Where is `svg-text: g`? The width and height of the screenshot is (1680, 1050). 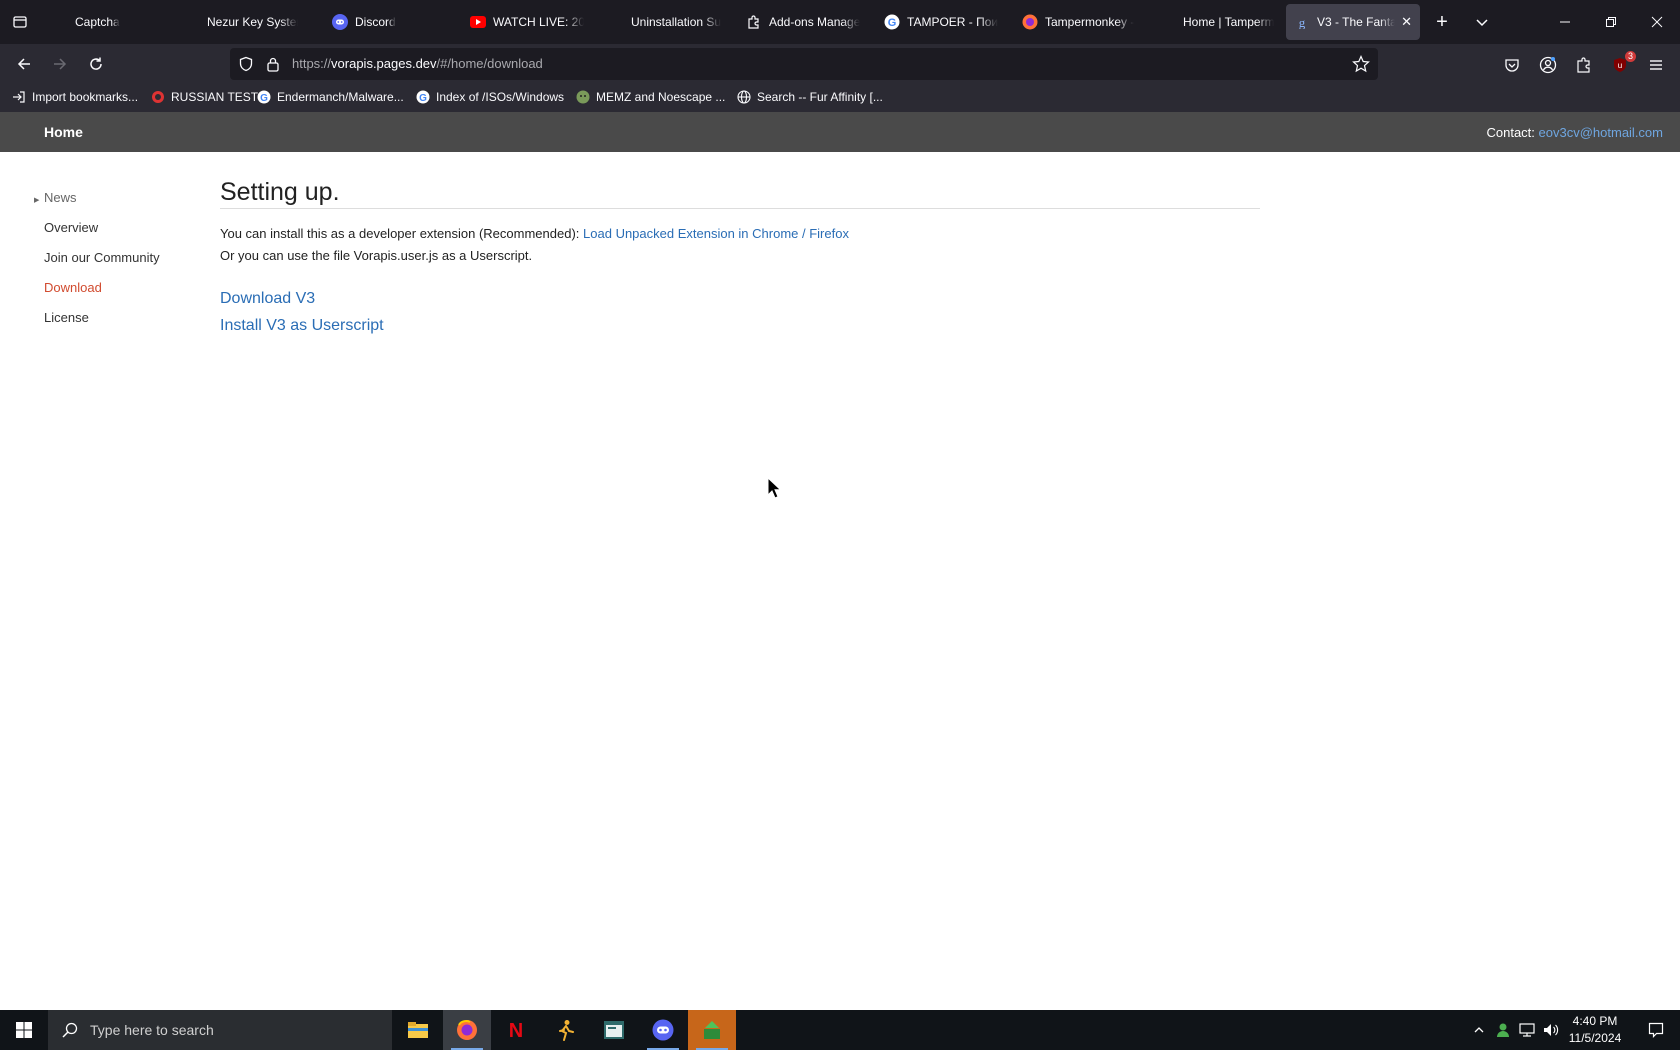
svg-text: g is located at coordinates (1302, 22).